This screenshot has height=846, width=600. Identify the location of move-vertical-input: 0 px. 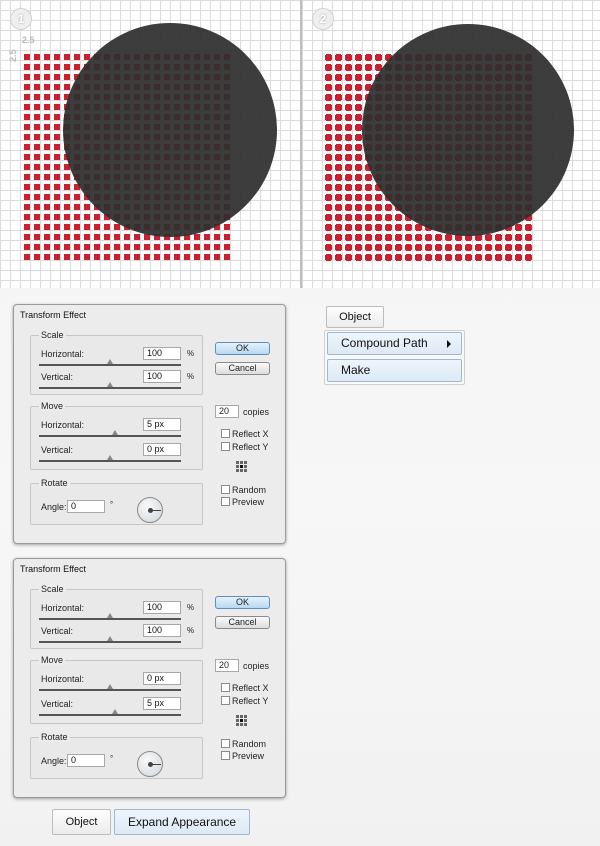
(162, 449).